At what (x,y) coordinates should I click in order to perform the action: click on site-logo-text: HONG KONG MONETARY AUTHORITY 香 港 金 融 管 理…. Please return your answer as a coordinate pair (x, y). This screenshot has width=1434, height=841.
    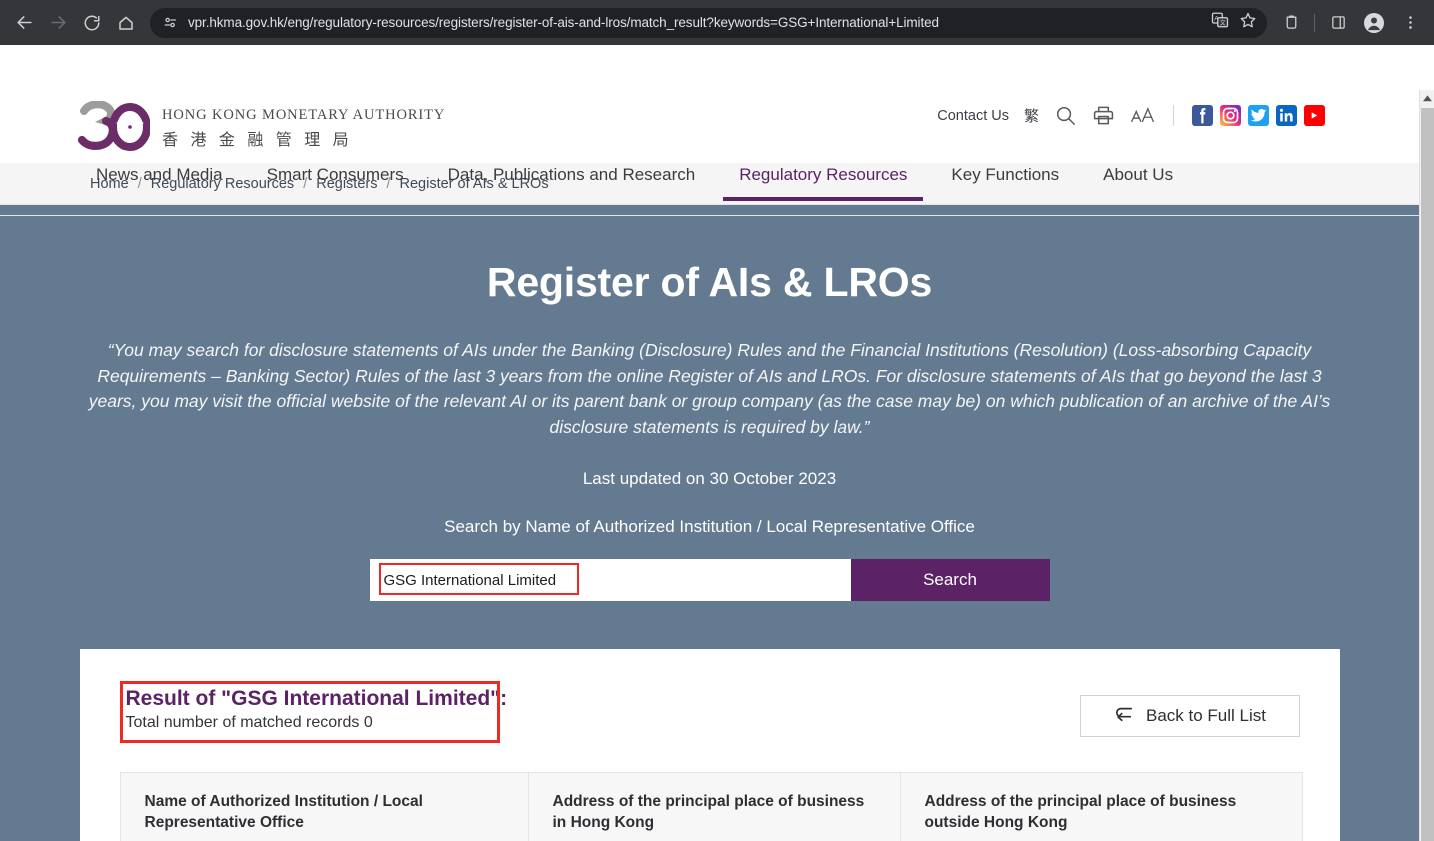
    Looking at the image, I should click on (303, 128).